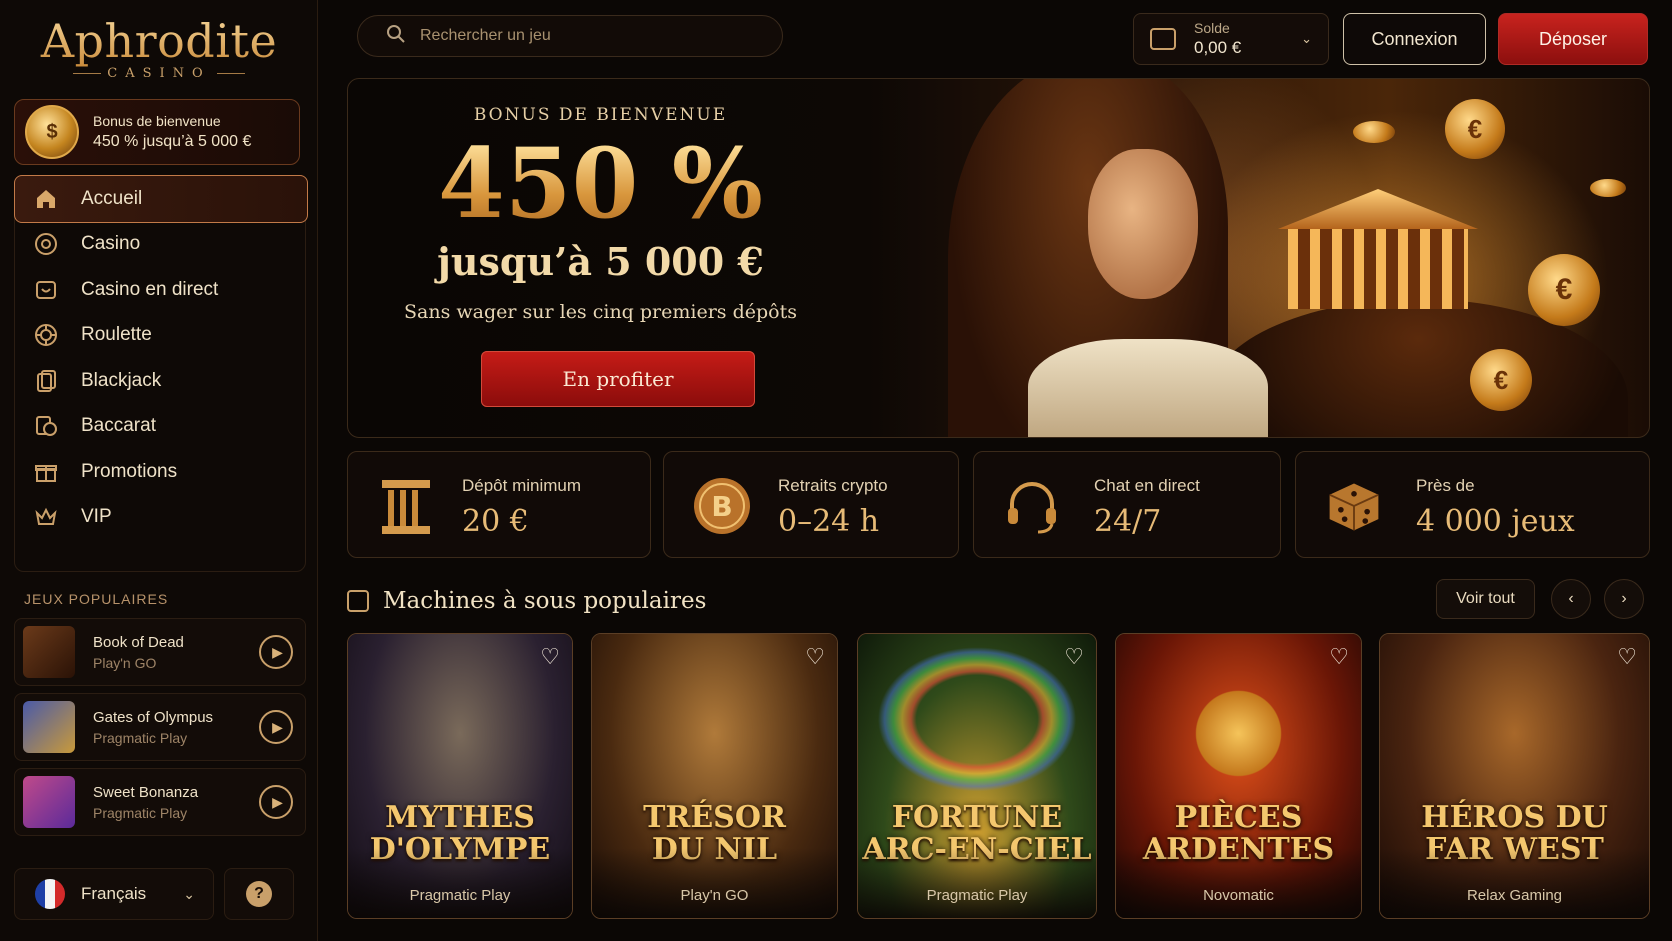 This screenshot has height=941, width=1672. I want to click on coin-icon: $, so click(52, 132).